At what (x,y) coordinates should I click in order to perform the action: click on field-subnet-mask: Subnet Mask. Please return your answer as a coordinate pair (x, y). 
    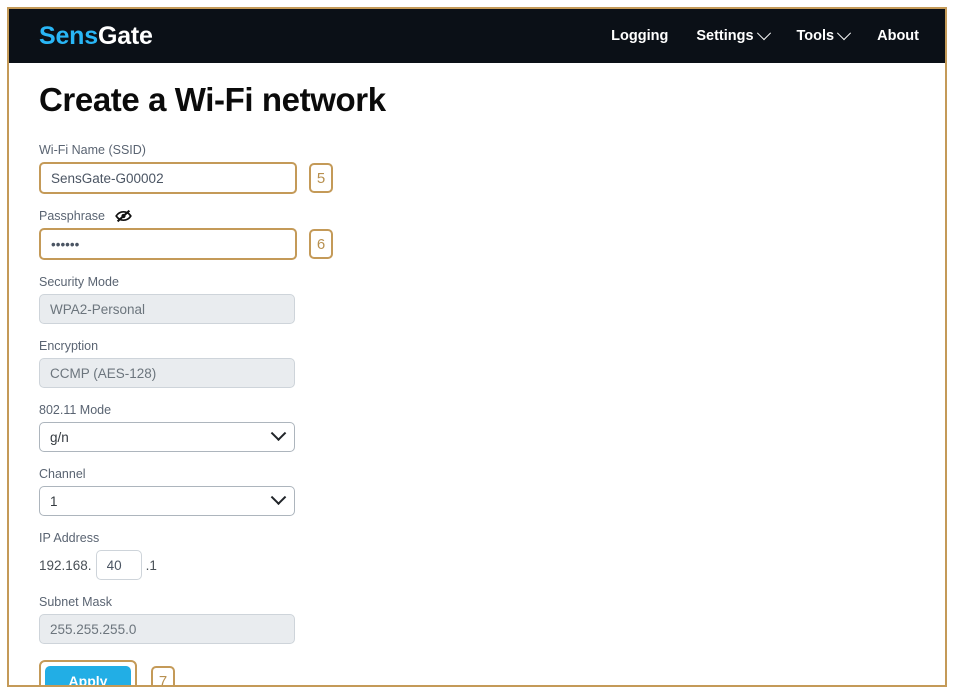
    Looking at the image, I should click on (477, 618).